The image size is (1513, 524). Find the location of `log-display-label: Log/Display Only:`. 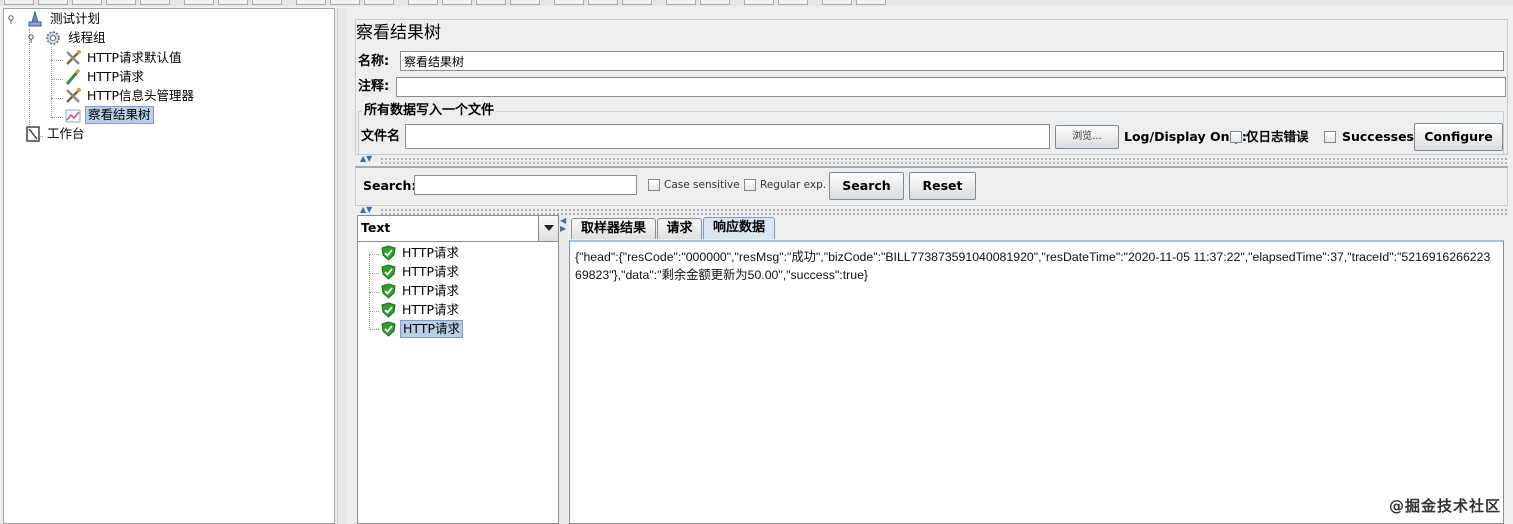

log-display-label: Log/Display Only: is located at coordinates (1185, 136).